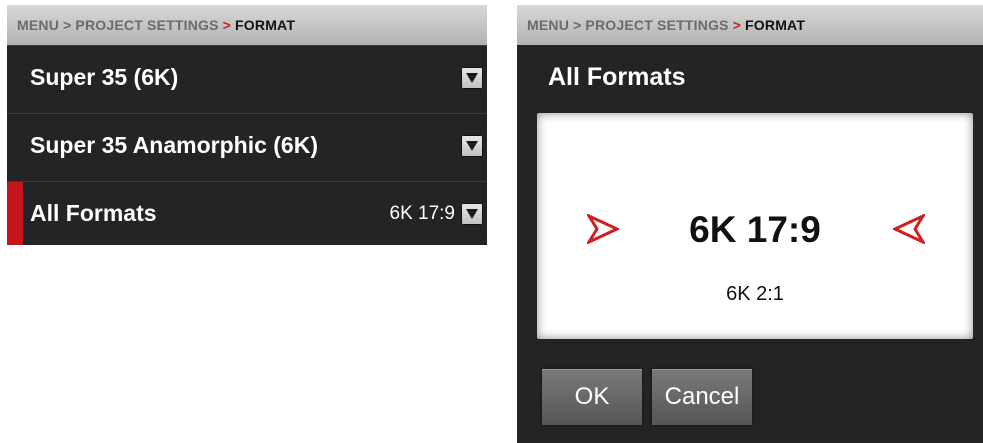  What do you see at coordinates (755, 294) in the screenshot?
I see `next-option: 6K 2:1` at bounding box center [755, 294].